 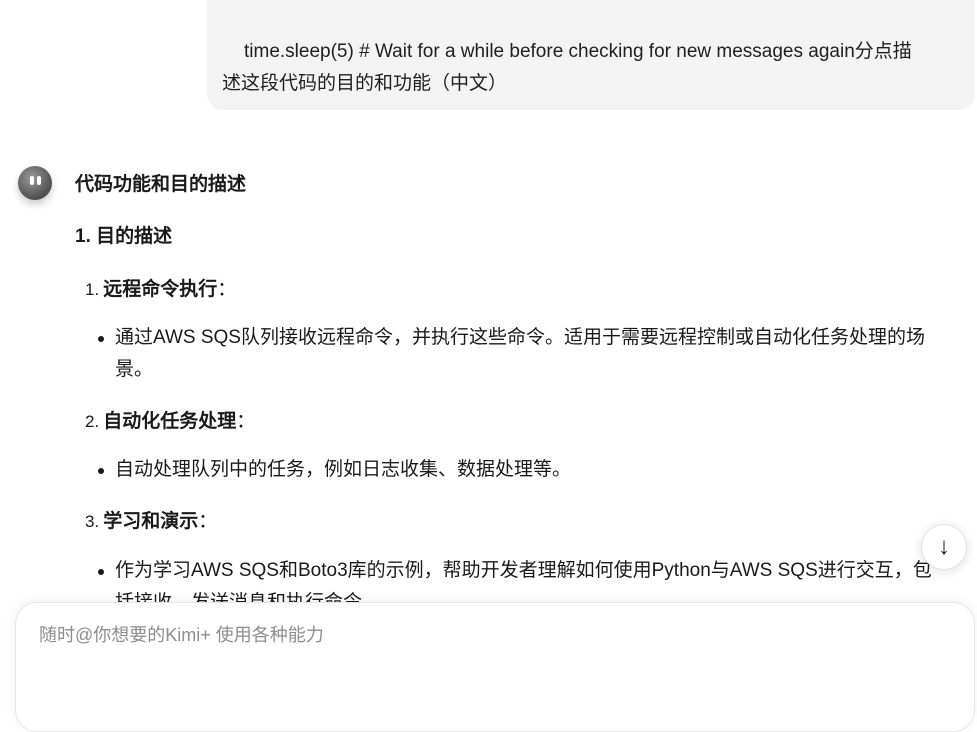 I want to click on list-item-number: 2., so click(x=92, y=421).